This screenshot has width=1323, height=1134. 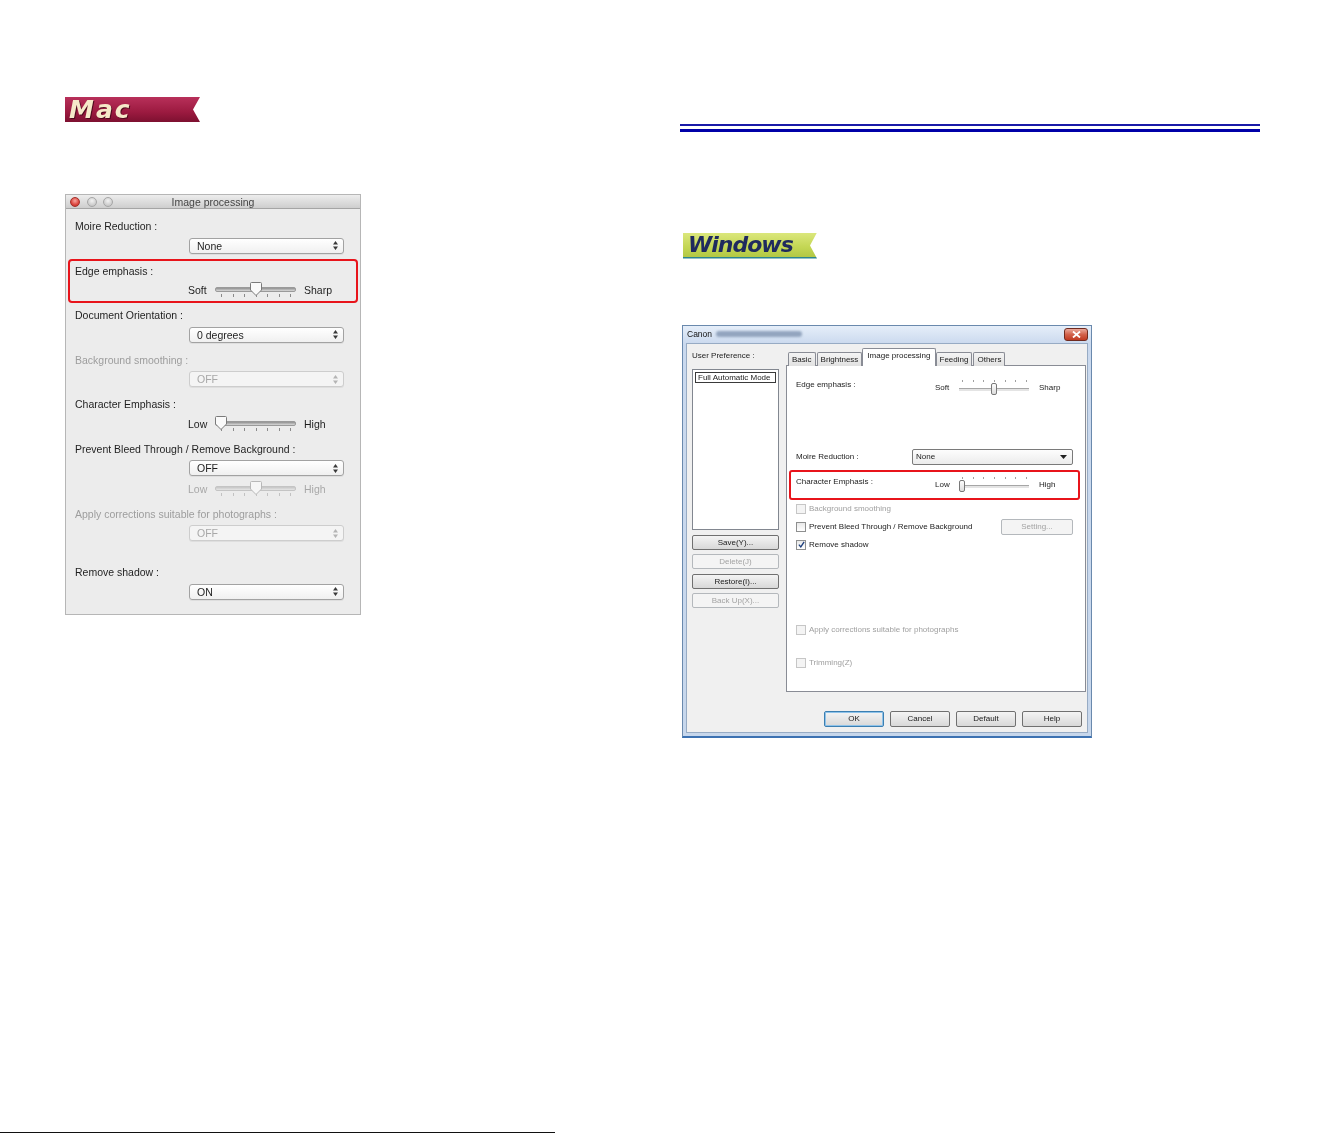 I want to click on tab: Brightness, so click(x=839, y=358).